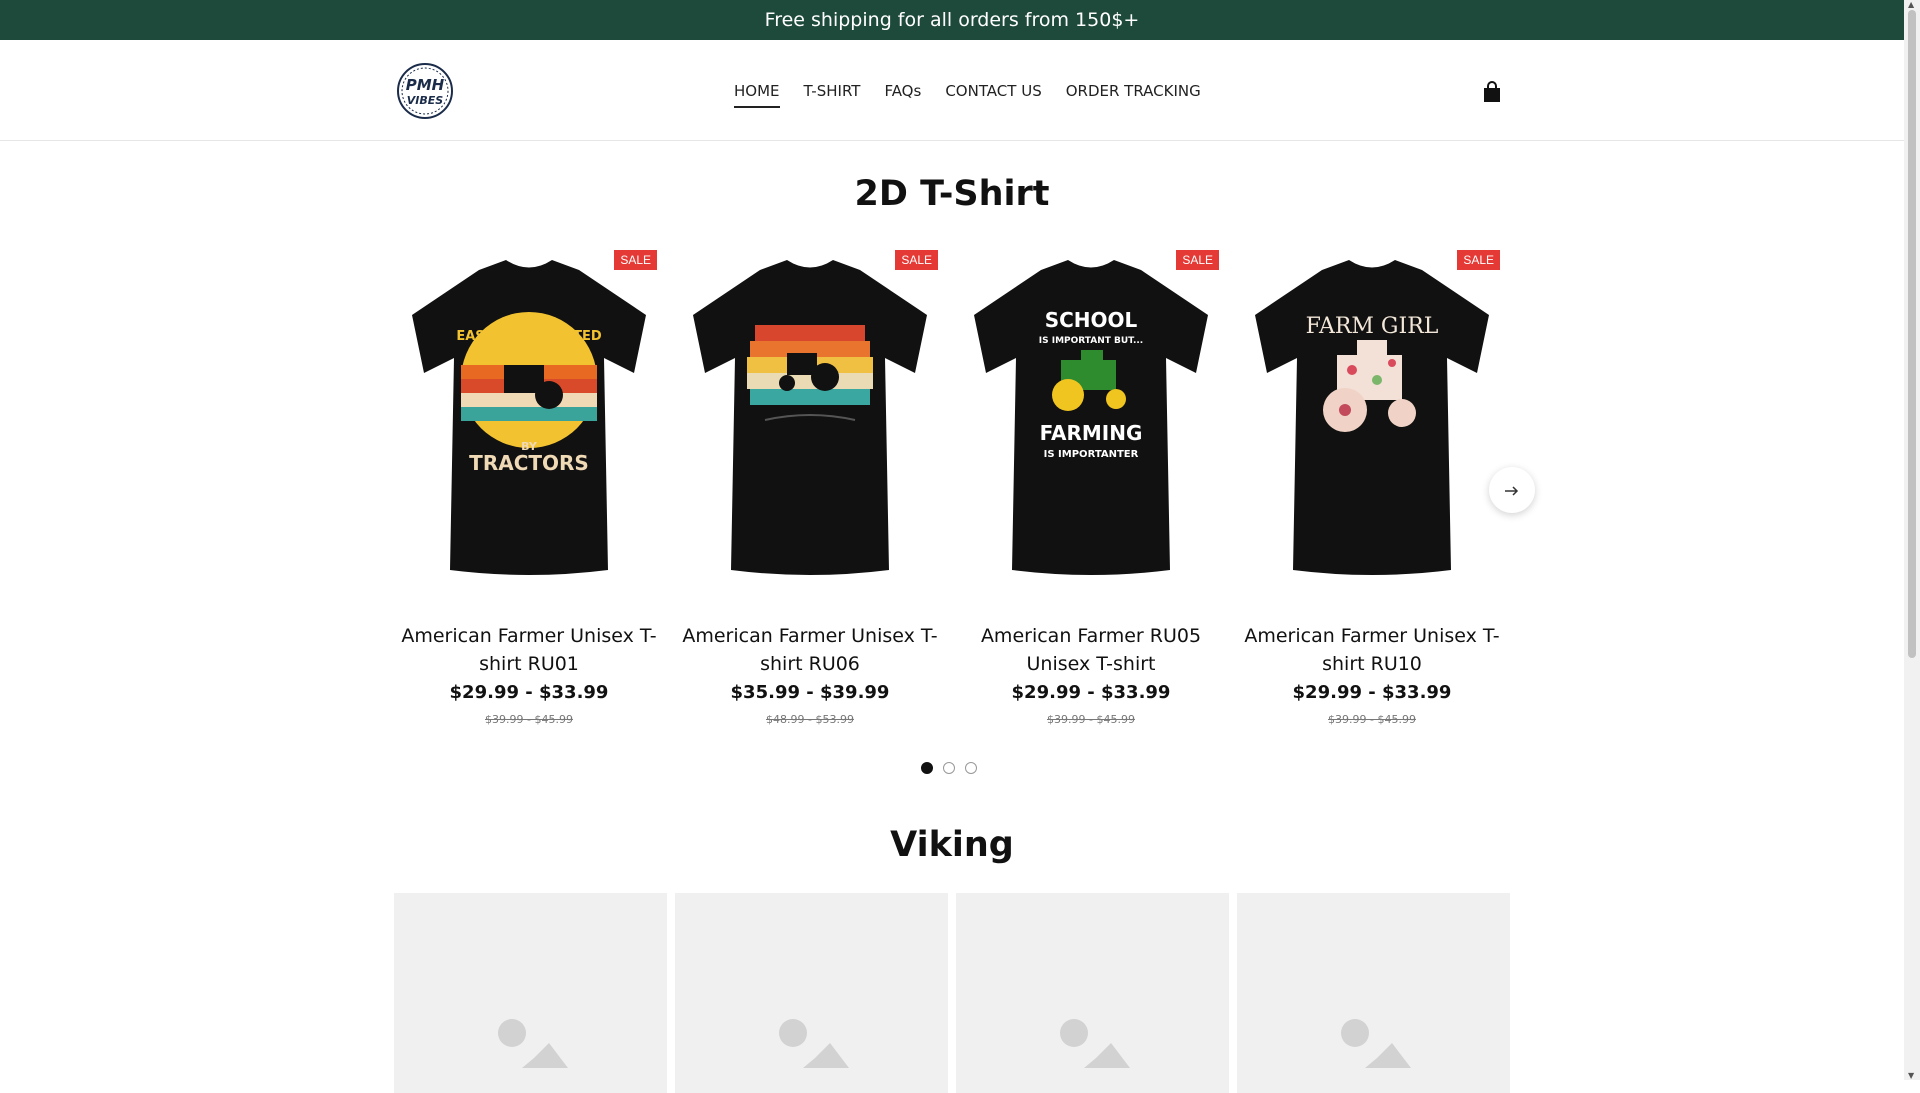 The image size is (1920, 1093). I want to click on scroll-up-icon: ▲, so click(1911, 4).